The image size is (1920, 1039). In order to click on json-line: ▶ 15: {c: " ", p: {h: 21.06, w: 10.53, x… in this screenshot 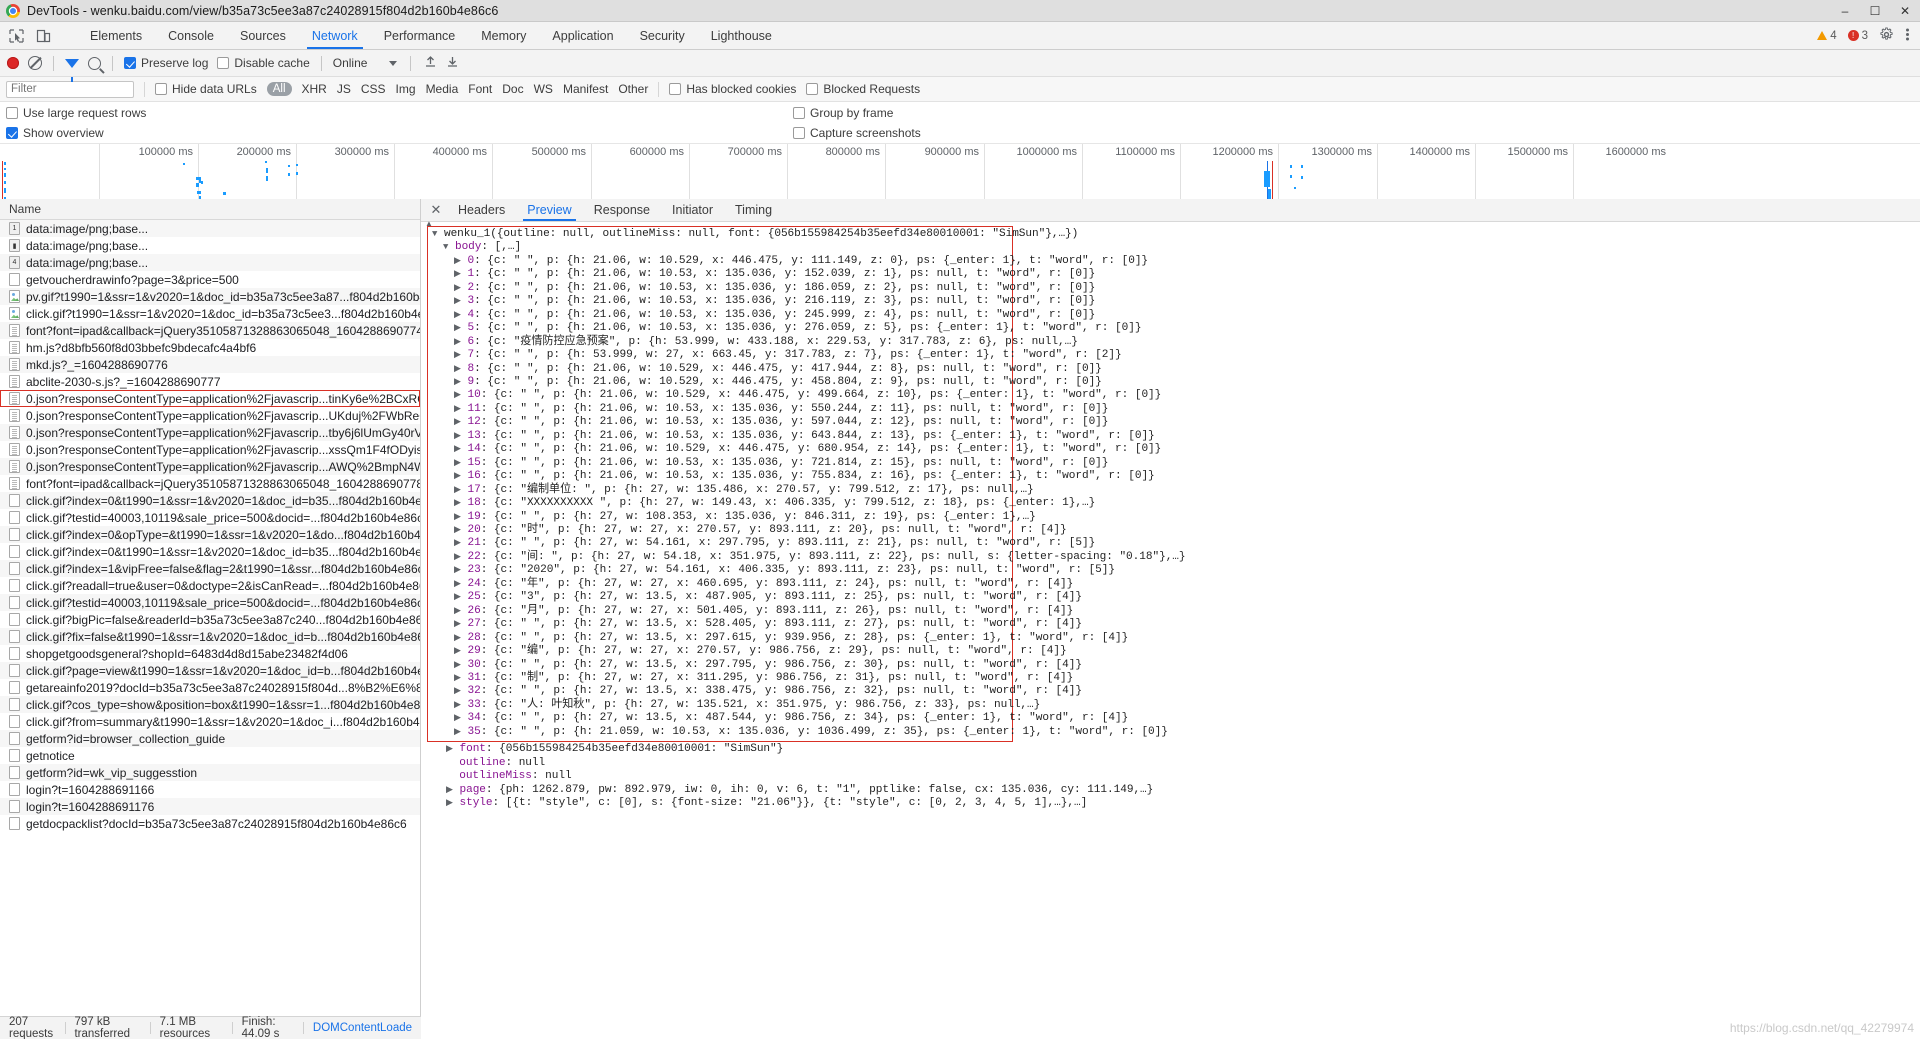, I will do `click(768, 463)`.